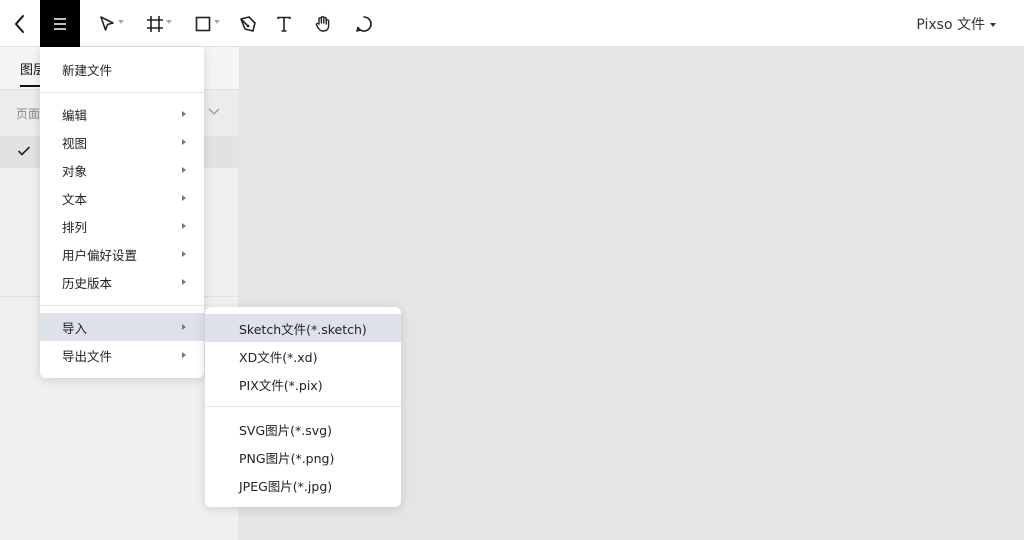  Describe the element at coordinates (286, 486) in the screenshot. I see `submenu-item-label: JPEG图片(*.jpg)` at that location.